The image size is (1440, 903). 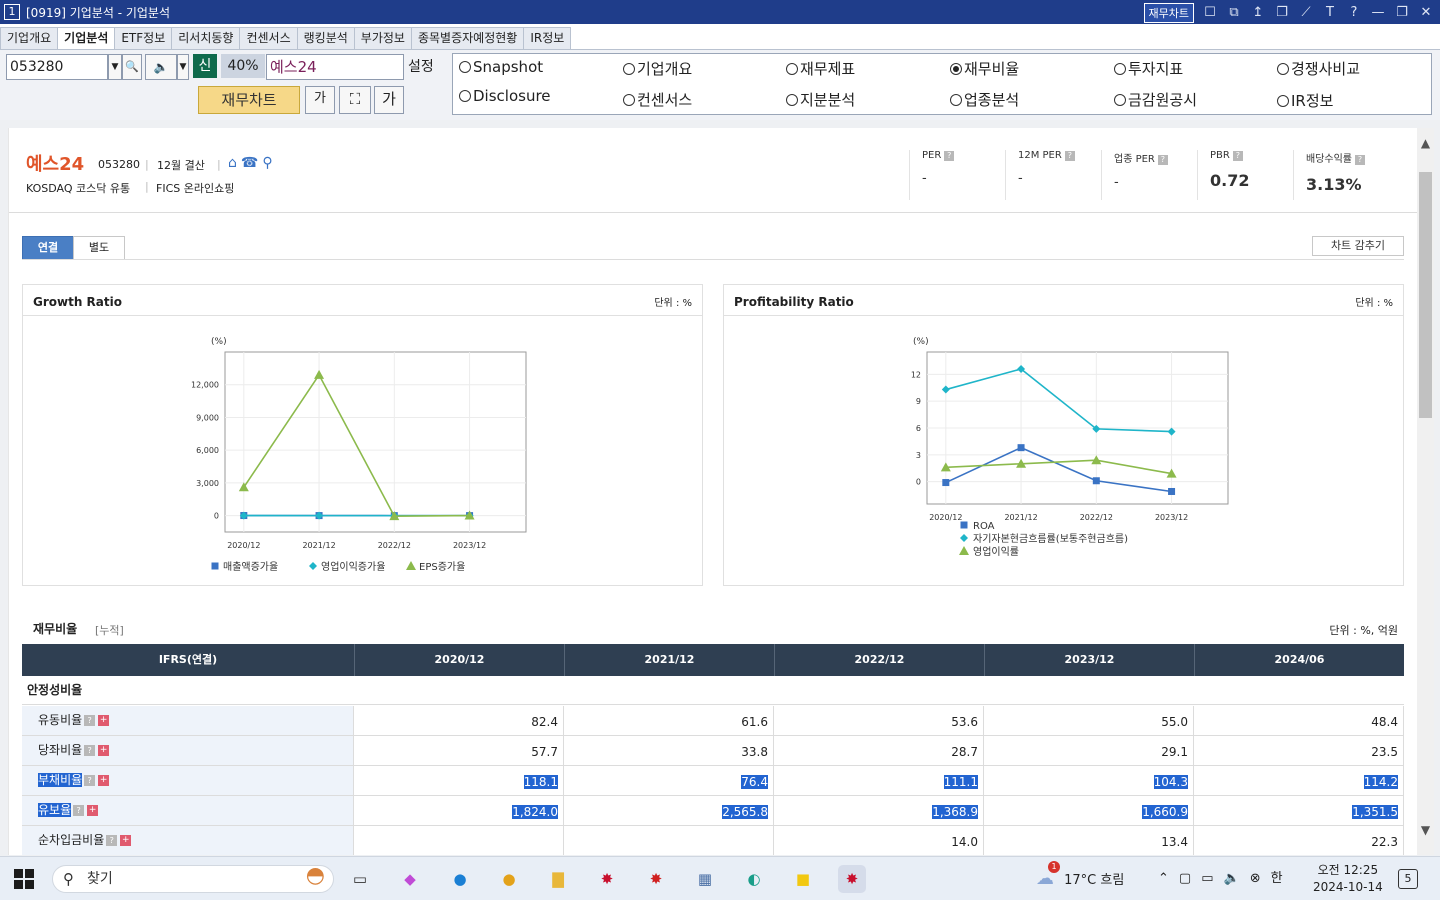 I want to click on trading-app-icon: ✸, so click(x=607, y=879).